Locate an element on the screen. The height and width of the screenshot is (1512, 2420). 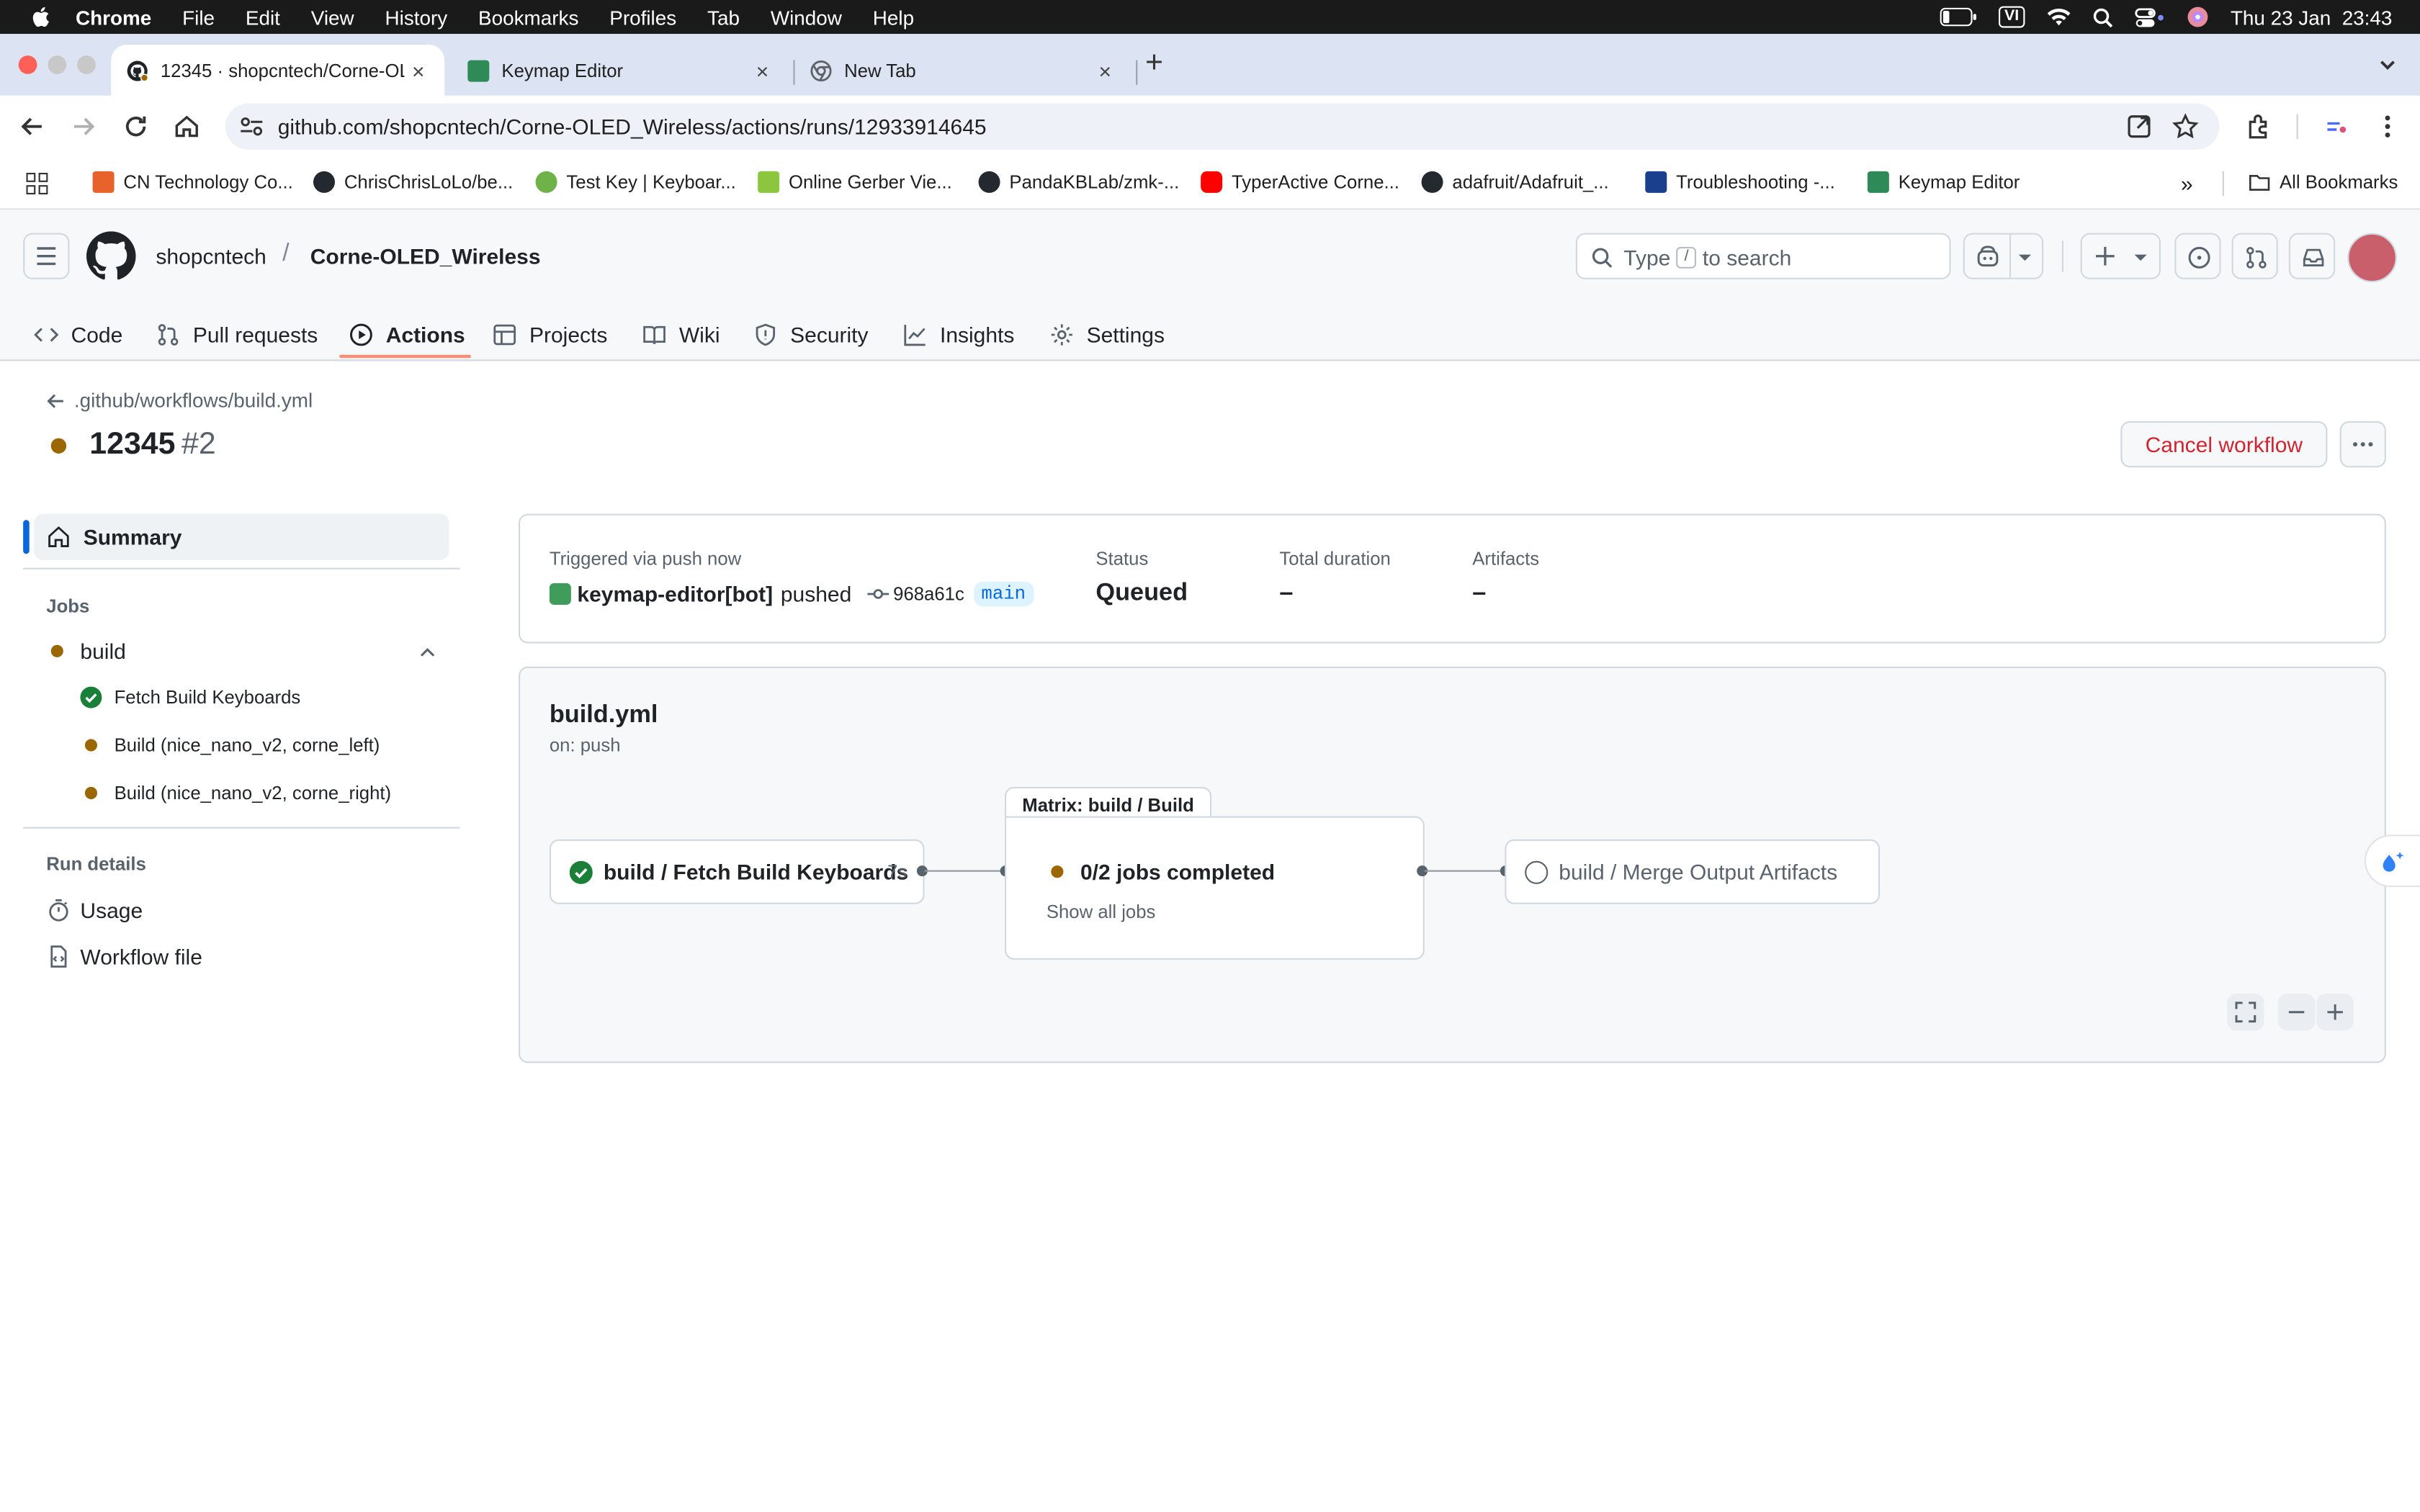
apps-grid-icon is located at coordinates (37, 183).